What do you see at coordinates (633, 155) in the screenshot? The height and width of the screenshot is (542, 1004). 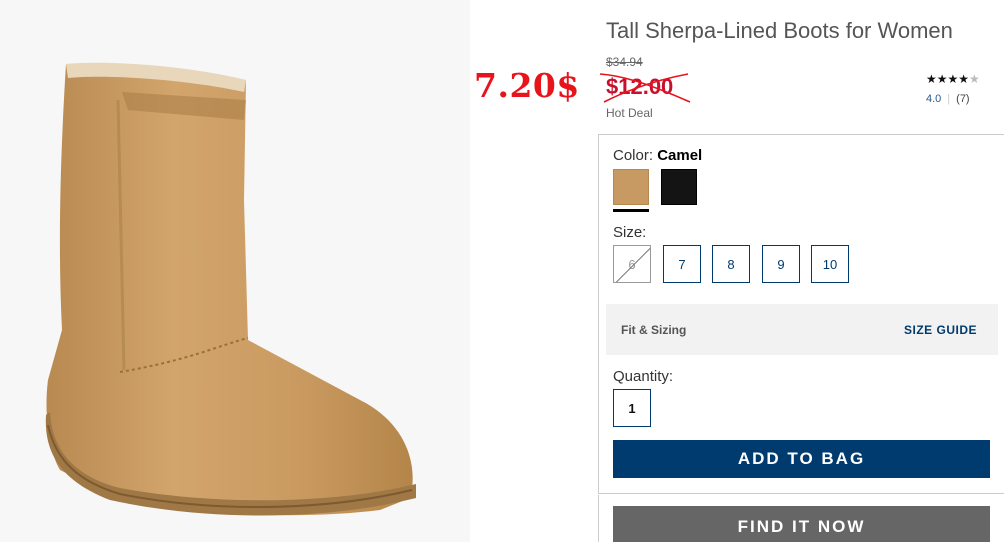 I see `color-label-text: Color:` at bounding box center [633, 155].